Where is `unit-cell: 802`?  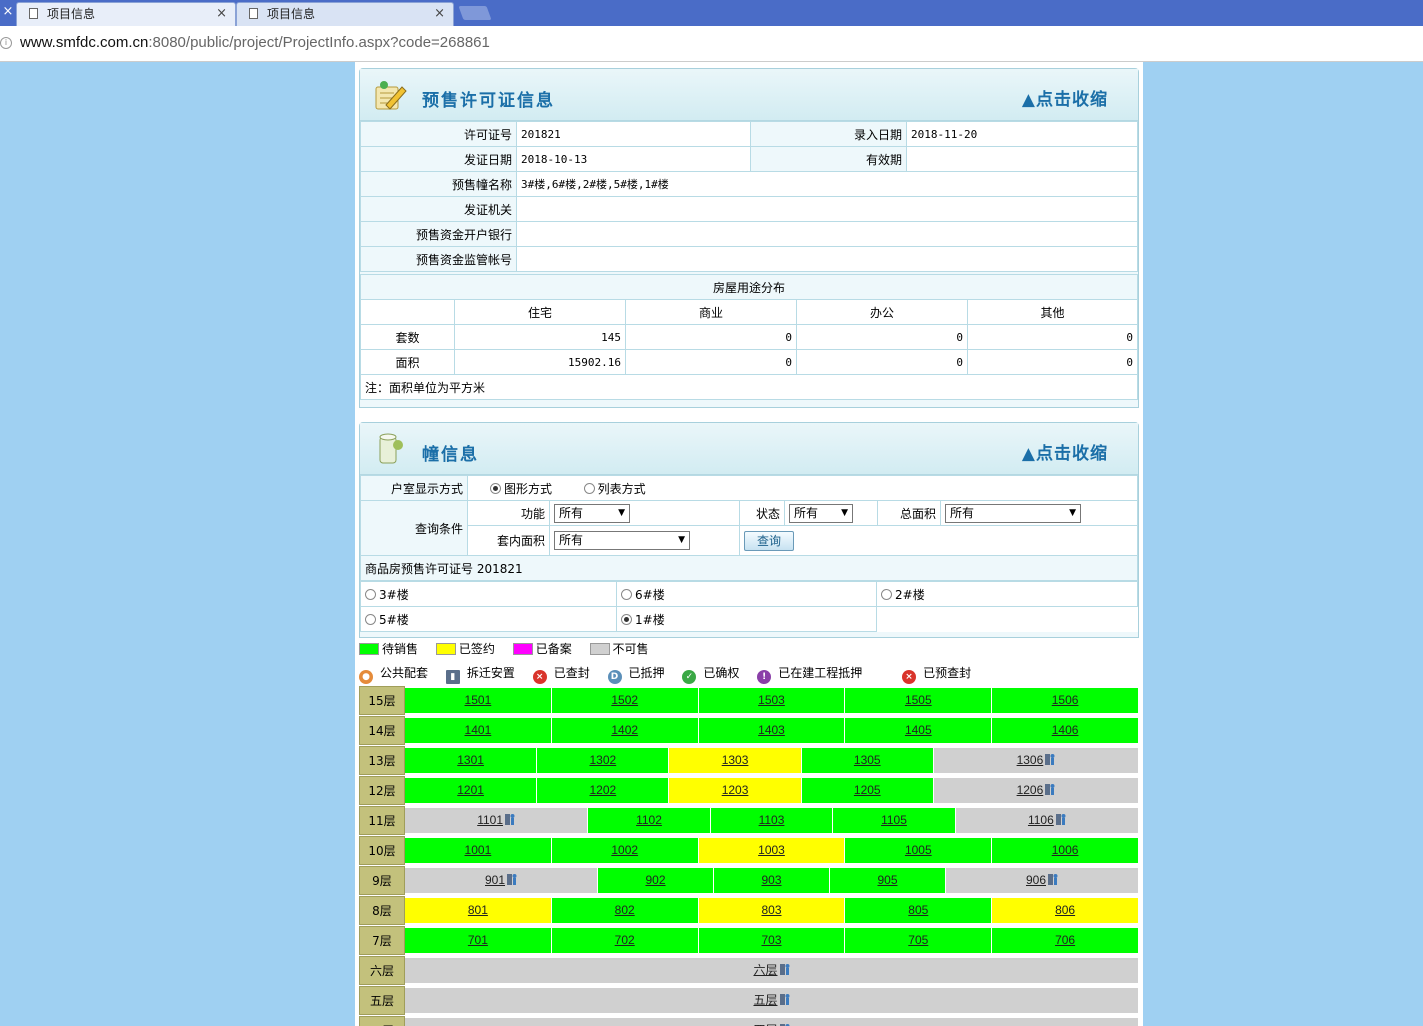 unit-cell: 802 is located at coordinates (625, 910).